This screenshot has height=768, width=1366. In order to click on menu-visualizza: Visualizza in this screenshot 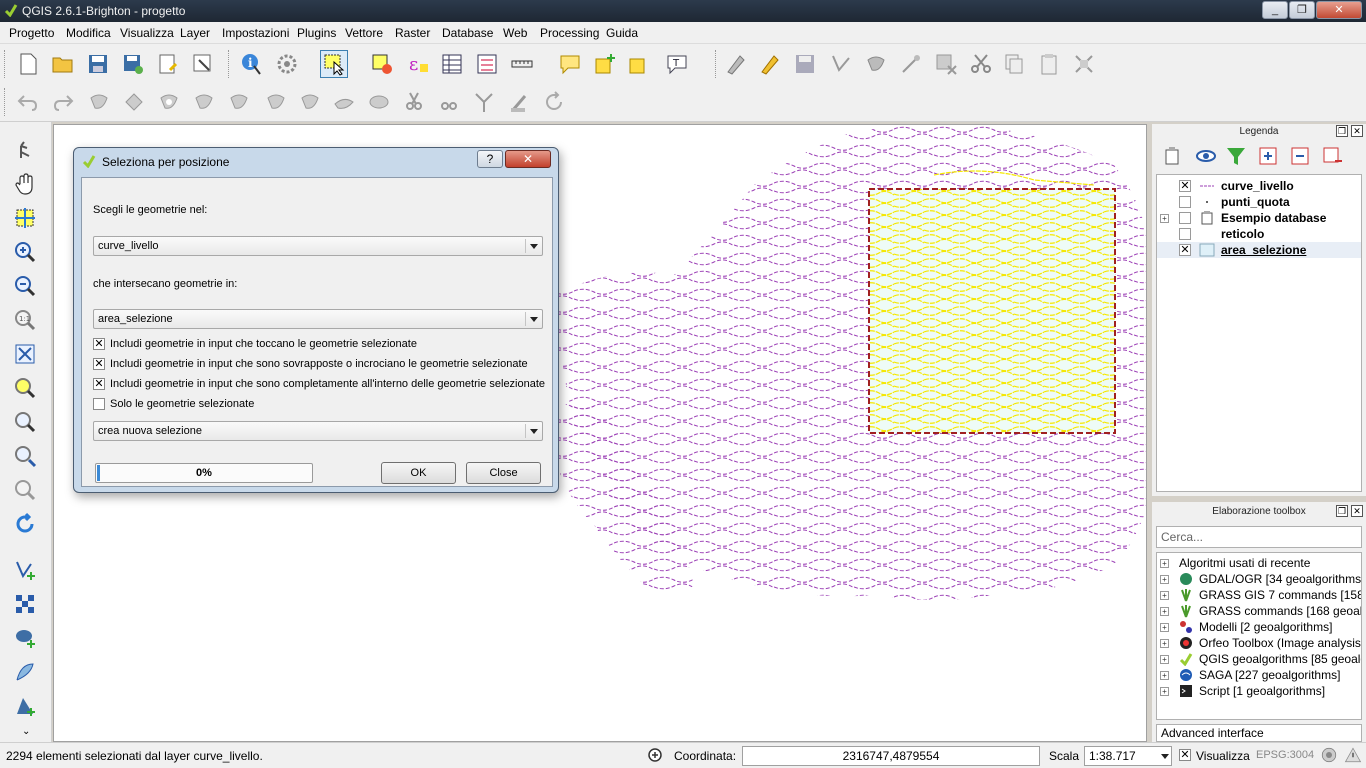, I will do `click(147, 33)`.